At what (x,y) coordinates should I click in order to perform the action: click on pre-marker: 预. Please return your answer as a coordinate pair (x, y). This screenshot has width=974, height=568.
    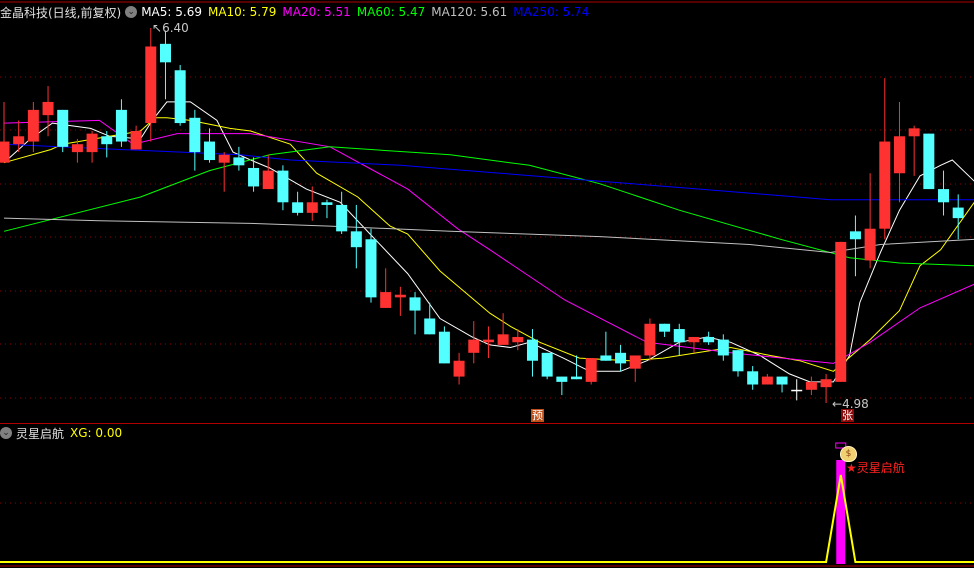
    Looking at the image, I should click on (537, 415).